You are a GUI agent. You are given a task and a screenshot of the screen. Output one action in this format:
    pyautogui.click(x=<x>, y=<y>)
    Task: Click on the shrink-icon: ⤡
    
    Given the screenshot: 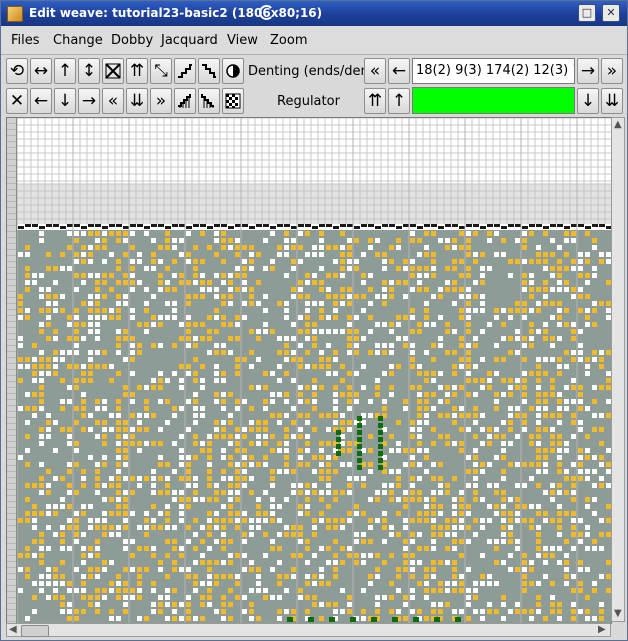 What is the action you would take?
    pyautogui.click(x=161, y=71)
    